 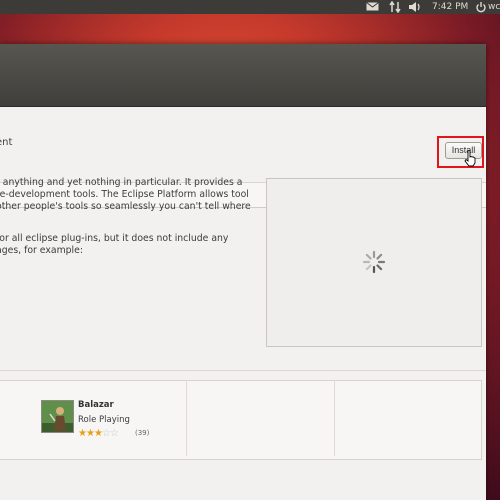 What do you see at coordinates (494, 7) in the screenshot?
I see `user-name: wc` at bounding box center [494, 7].